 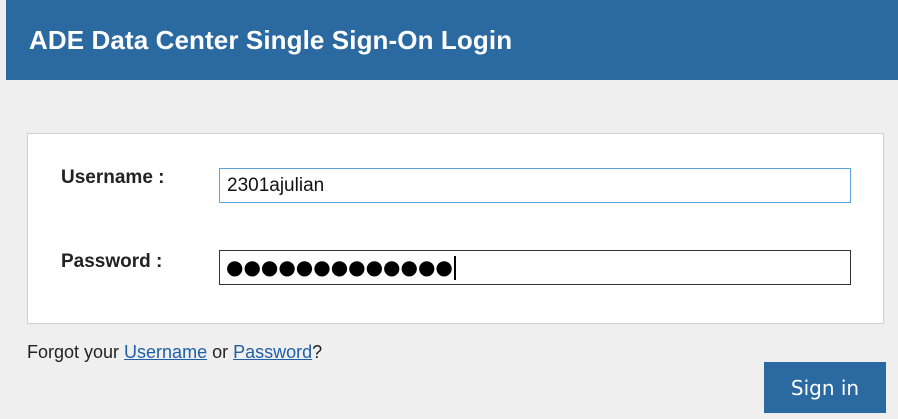 I want to click on username-label: Username :, so click(x=113, y=177).